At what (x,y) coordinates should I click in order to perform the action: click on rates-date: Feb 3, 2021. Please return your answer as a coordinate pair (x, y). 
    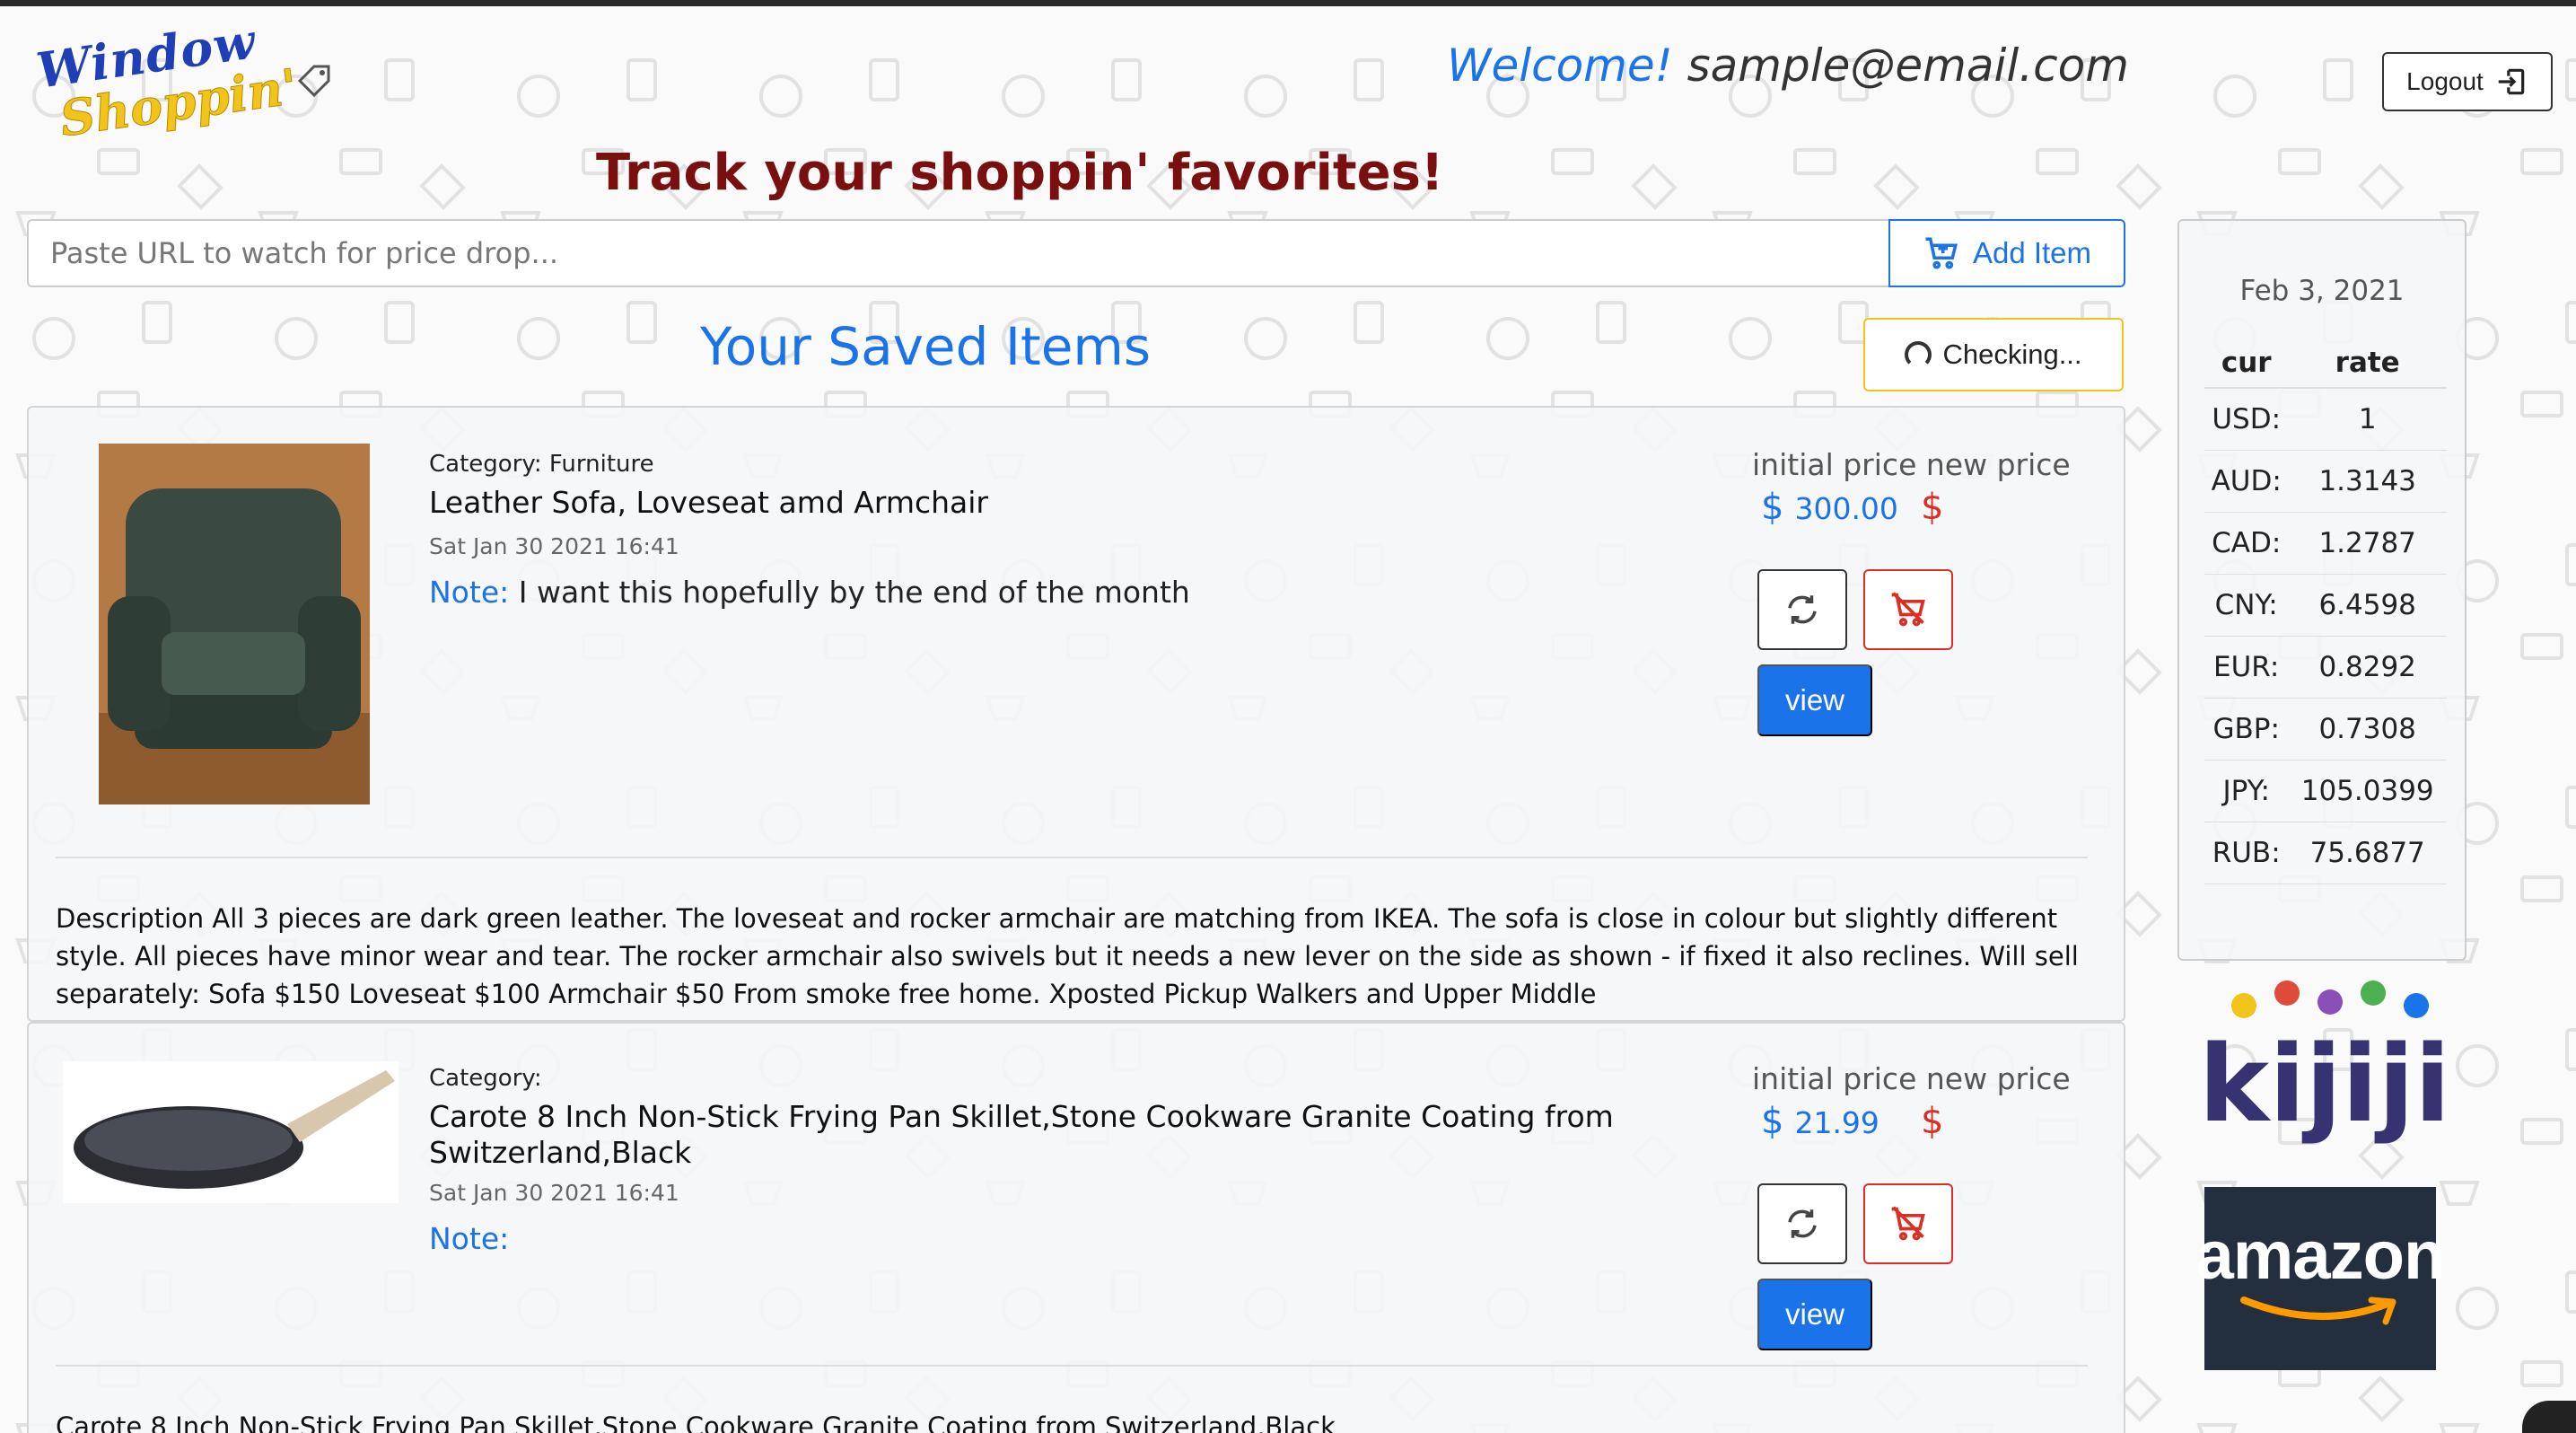
    Looking at the image, I should click on (2322, 291).